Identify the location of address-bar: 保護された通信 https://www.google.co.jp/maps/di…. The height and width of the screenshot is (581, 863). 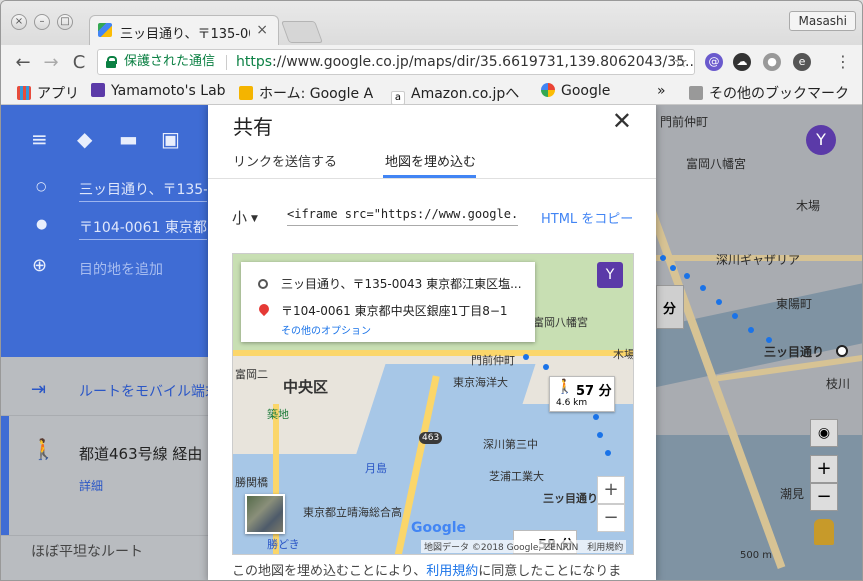
(396, 62).